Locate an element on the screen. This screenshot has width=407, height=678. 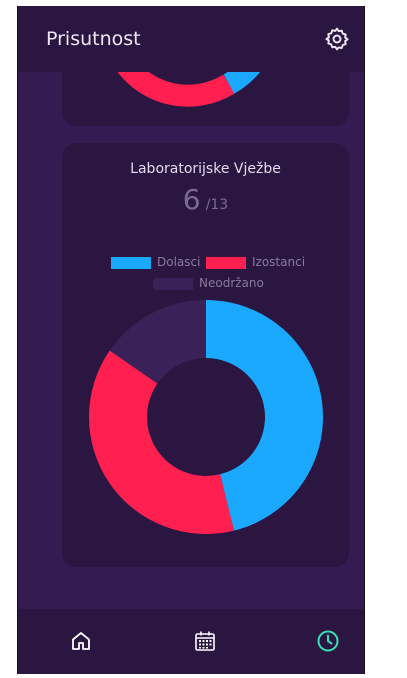
home-icon is located at coordinates (81, 641).